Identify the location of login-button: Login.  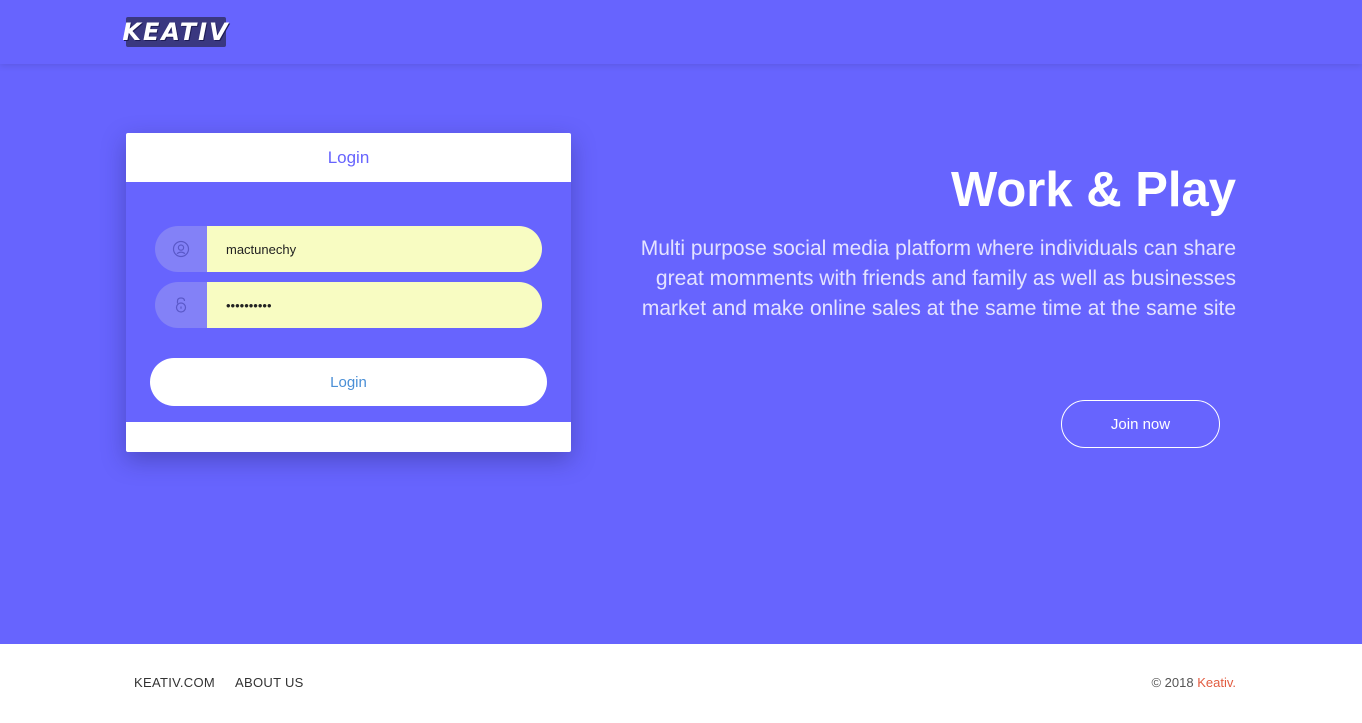
(348, 382).